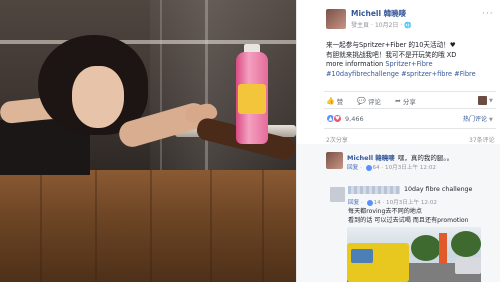 The height and width of the screenshot is (282, 500). Describe the element at coordinates (408, 220) in the screenshot. I see `comment-2-line: 看到的话 可以过去试喝 而且还有promotion` at that location.